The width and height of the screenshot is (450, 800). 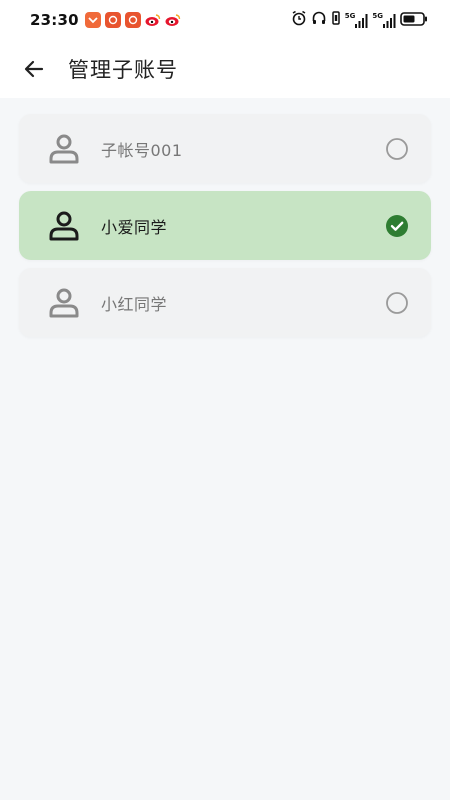 I want to click on back-button, so click(x=34, y=69).